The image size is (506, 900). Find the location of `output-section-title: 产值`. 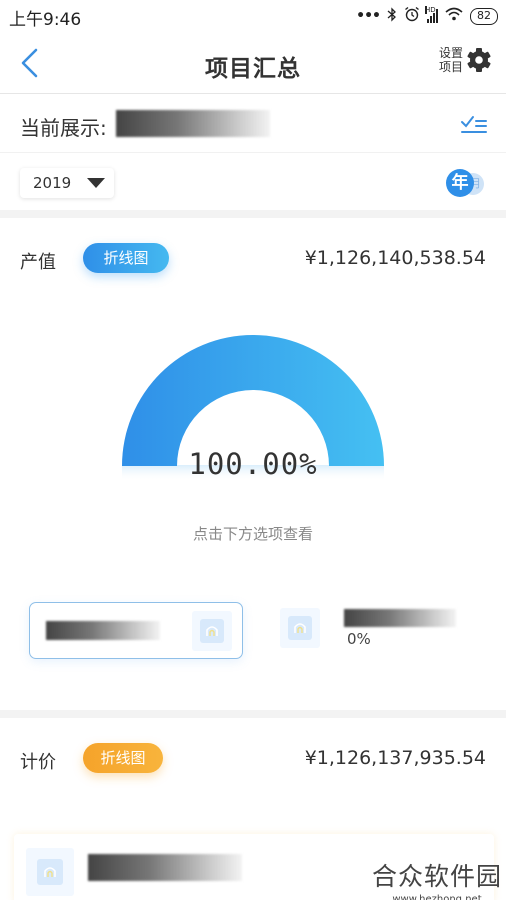

output-section-title: 产值 is located at coordinates (38, 262).